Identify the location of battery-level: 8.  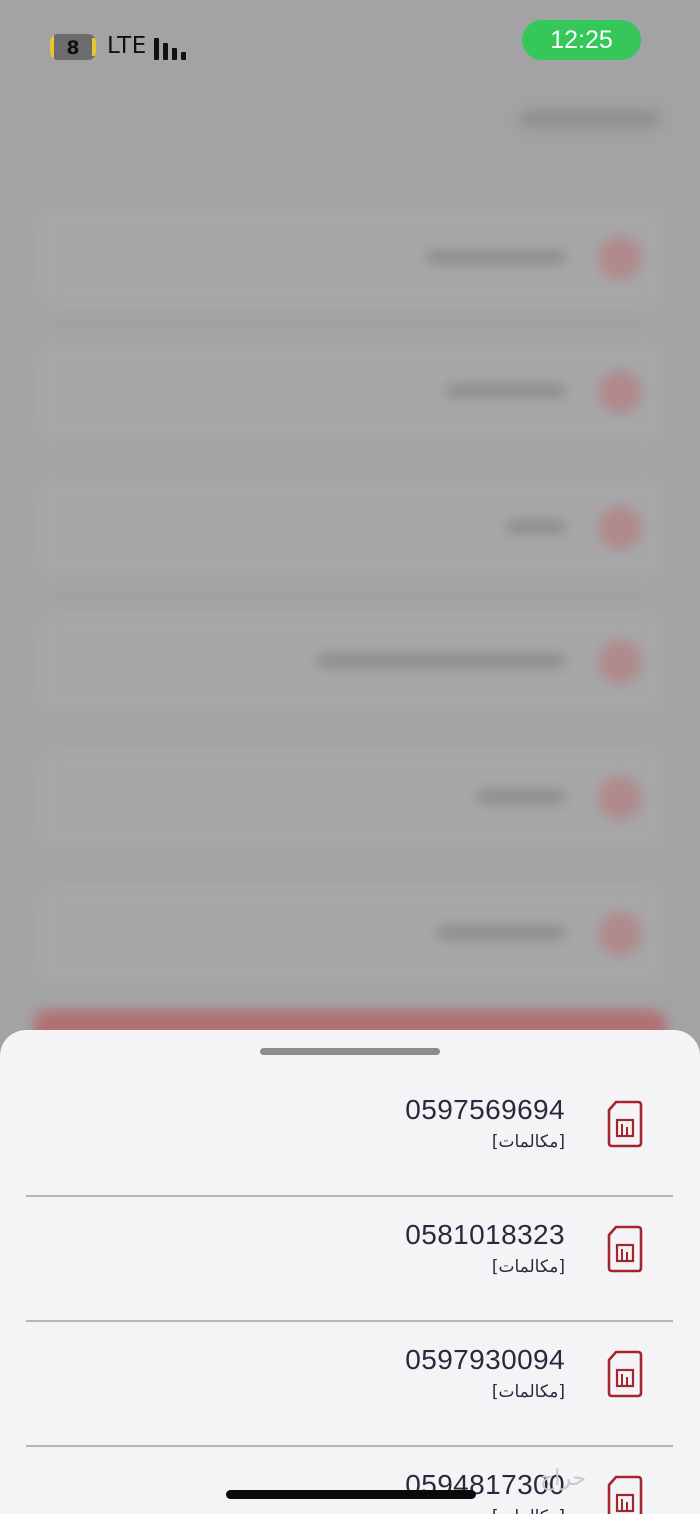
(73, 48).